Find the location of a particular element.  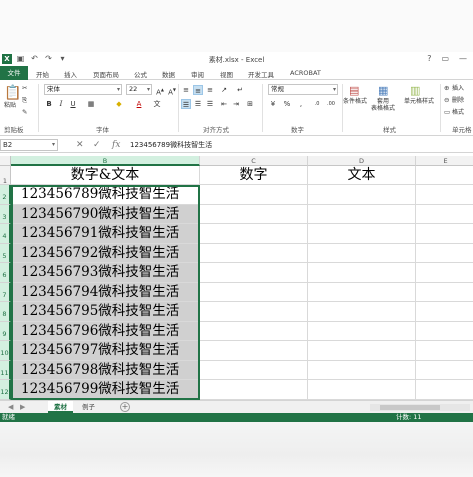

name-box: B2 ▾ is located at coordinates (29, 145).